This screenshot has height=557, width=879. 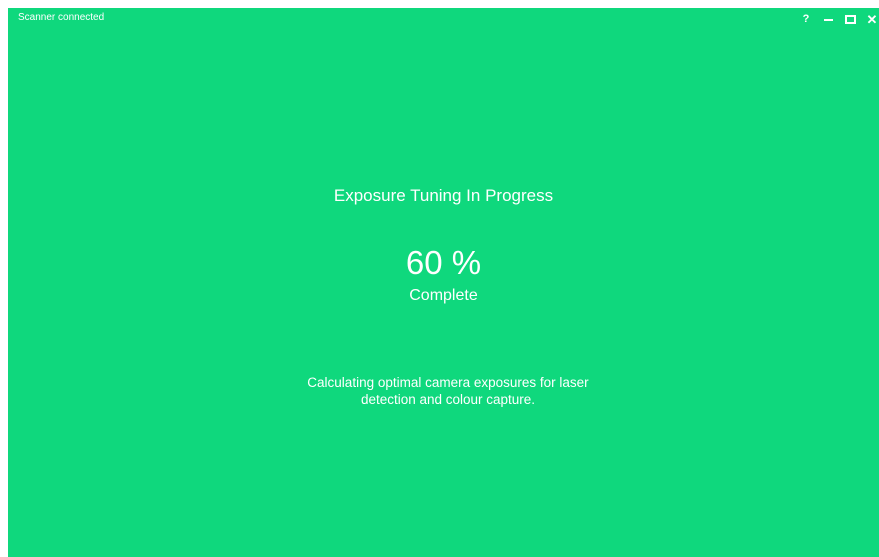 I want to click on progress-title: Exposure Tuning In Progress, so click(x=443, y=195).